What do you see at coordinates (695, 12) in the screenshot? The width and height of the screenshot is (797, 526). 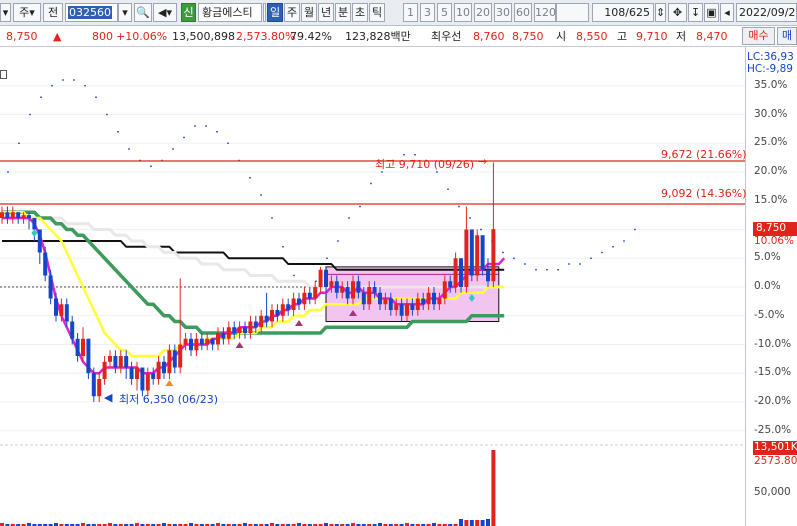 I see `bookmark-icon: ↧` at bounding box center [695, 12].